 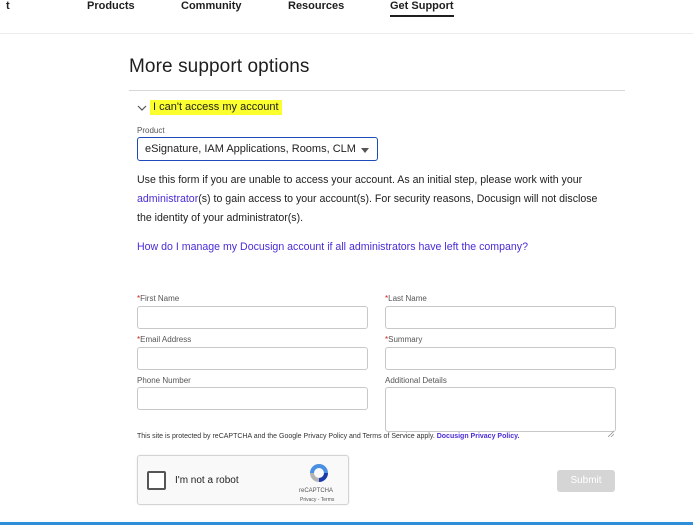 I want to click on email-field, so click(x=252, y=358).